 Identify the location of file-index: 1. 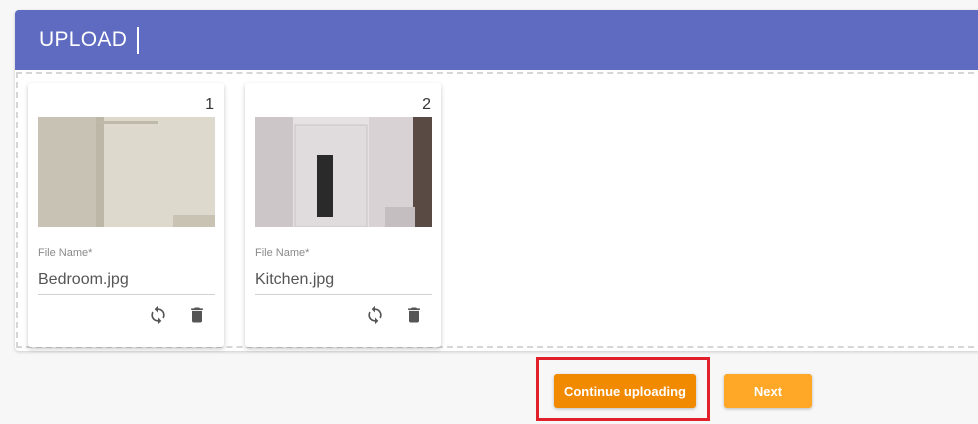
(209, 104).